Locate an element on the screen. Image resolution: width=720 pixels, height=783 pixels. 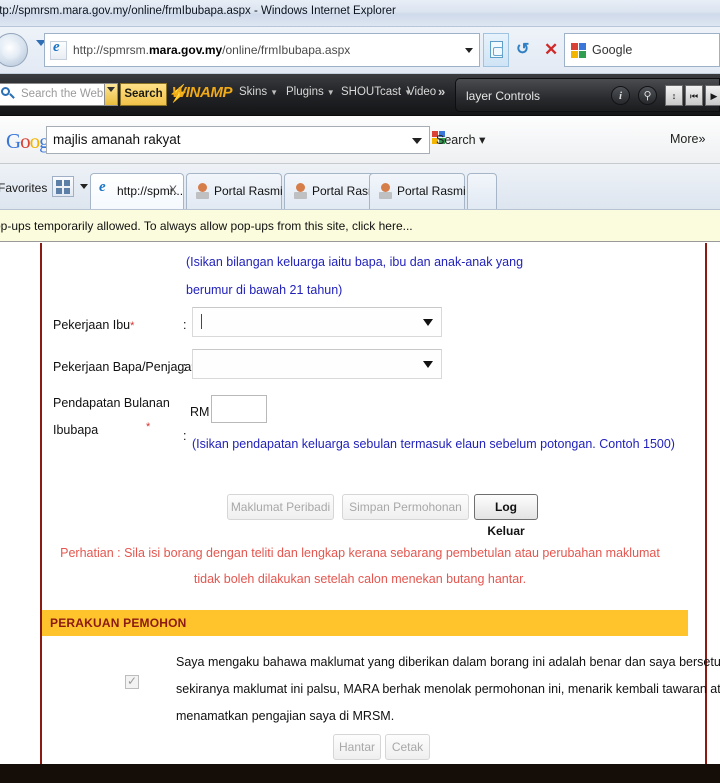
winamp-menu-video-label: Video is located at coordinates (422, 92).